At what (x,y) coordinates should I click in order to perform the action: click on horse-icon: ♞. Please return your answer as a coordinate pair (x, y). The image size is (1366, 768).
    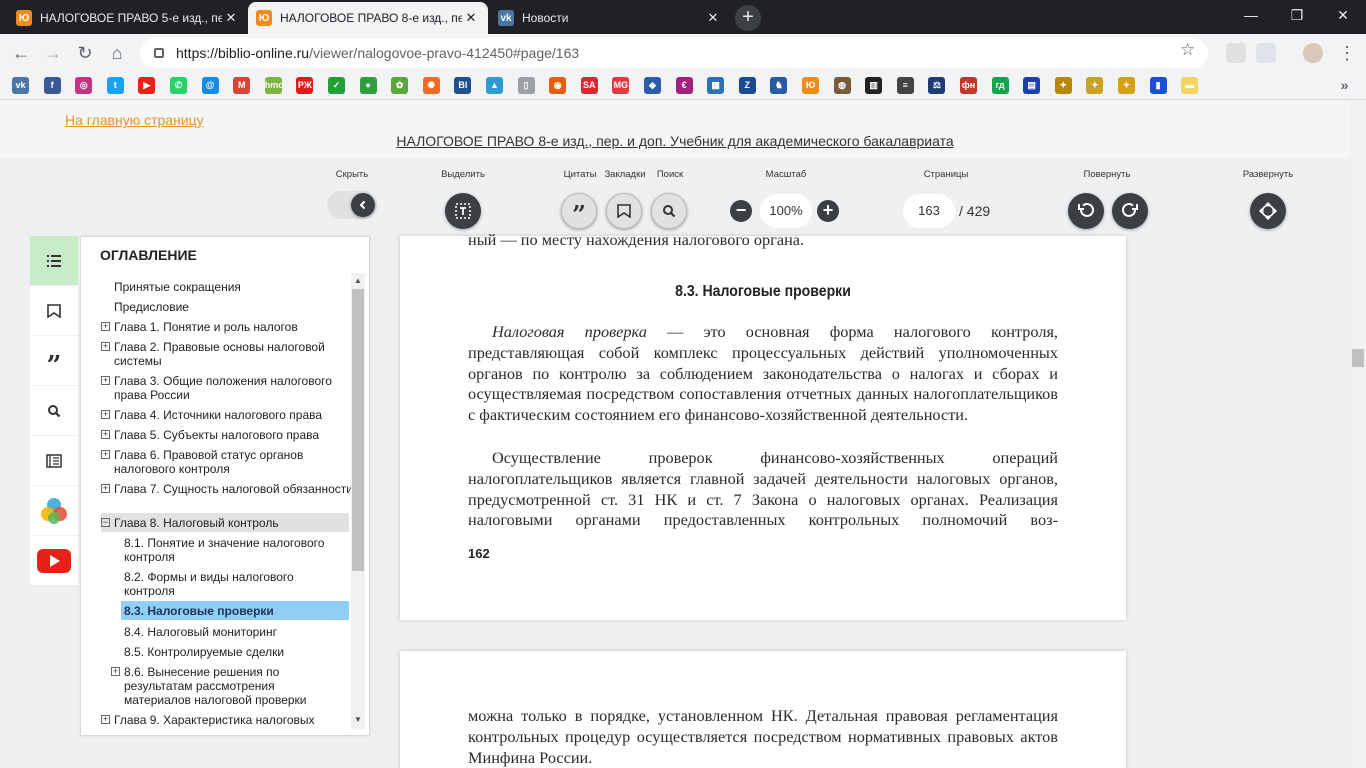
    Looking at the image, I should click on (779, 85).